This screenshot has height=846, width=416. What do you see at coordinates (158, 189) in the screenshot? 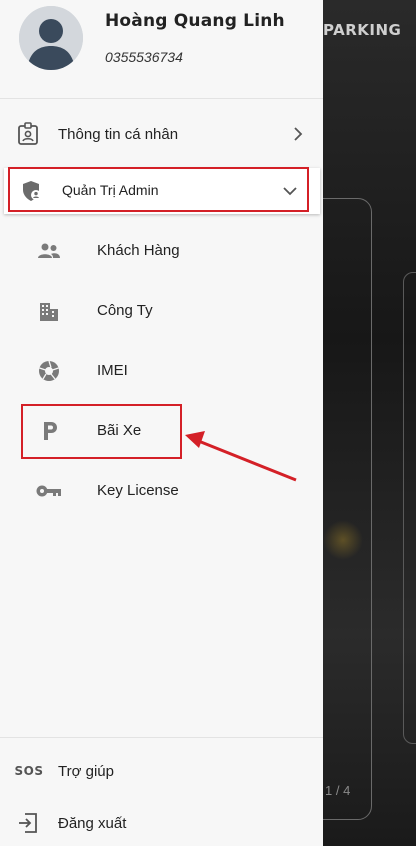
I see `highlight-box-admin` at bounding box center [158, 189].